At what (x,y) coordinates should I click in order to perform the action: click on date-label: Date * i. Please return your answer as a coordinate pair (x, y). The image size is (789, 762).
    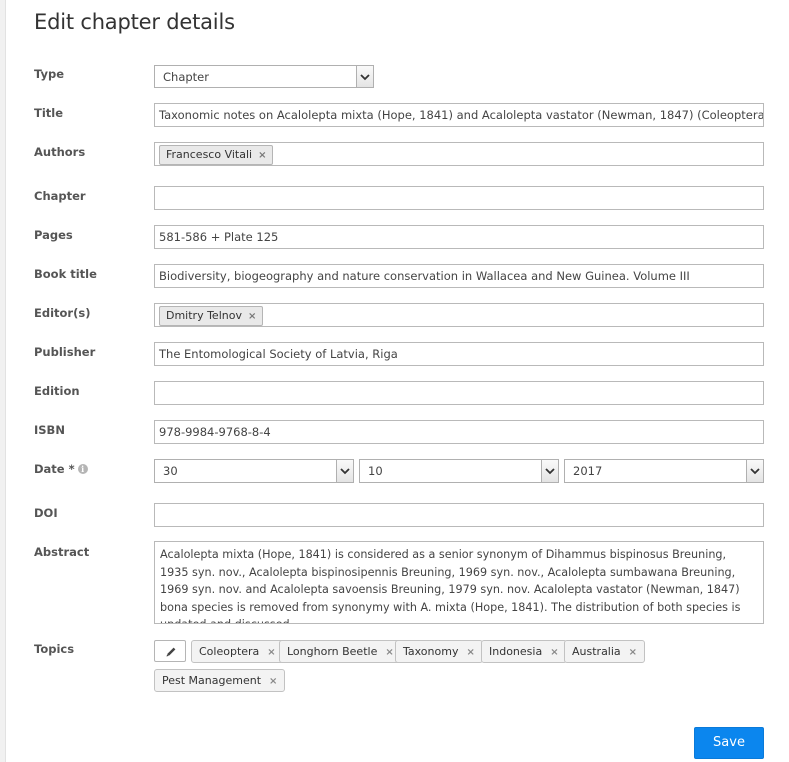
    Looking at the image, I should click on (61, 469).